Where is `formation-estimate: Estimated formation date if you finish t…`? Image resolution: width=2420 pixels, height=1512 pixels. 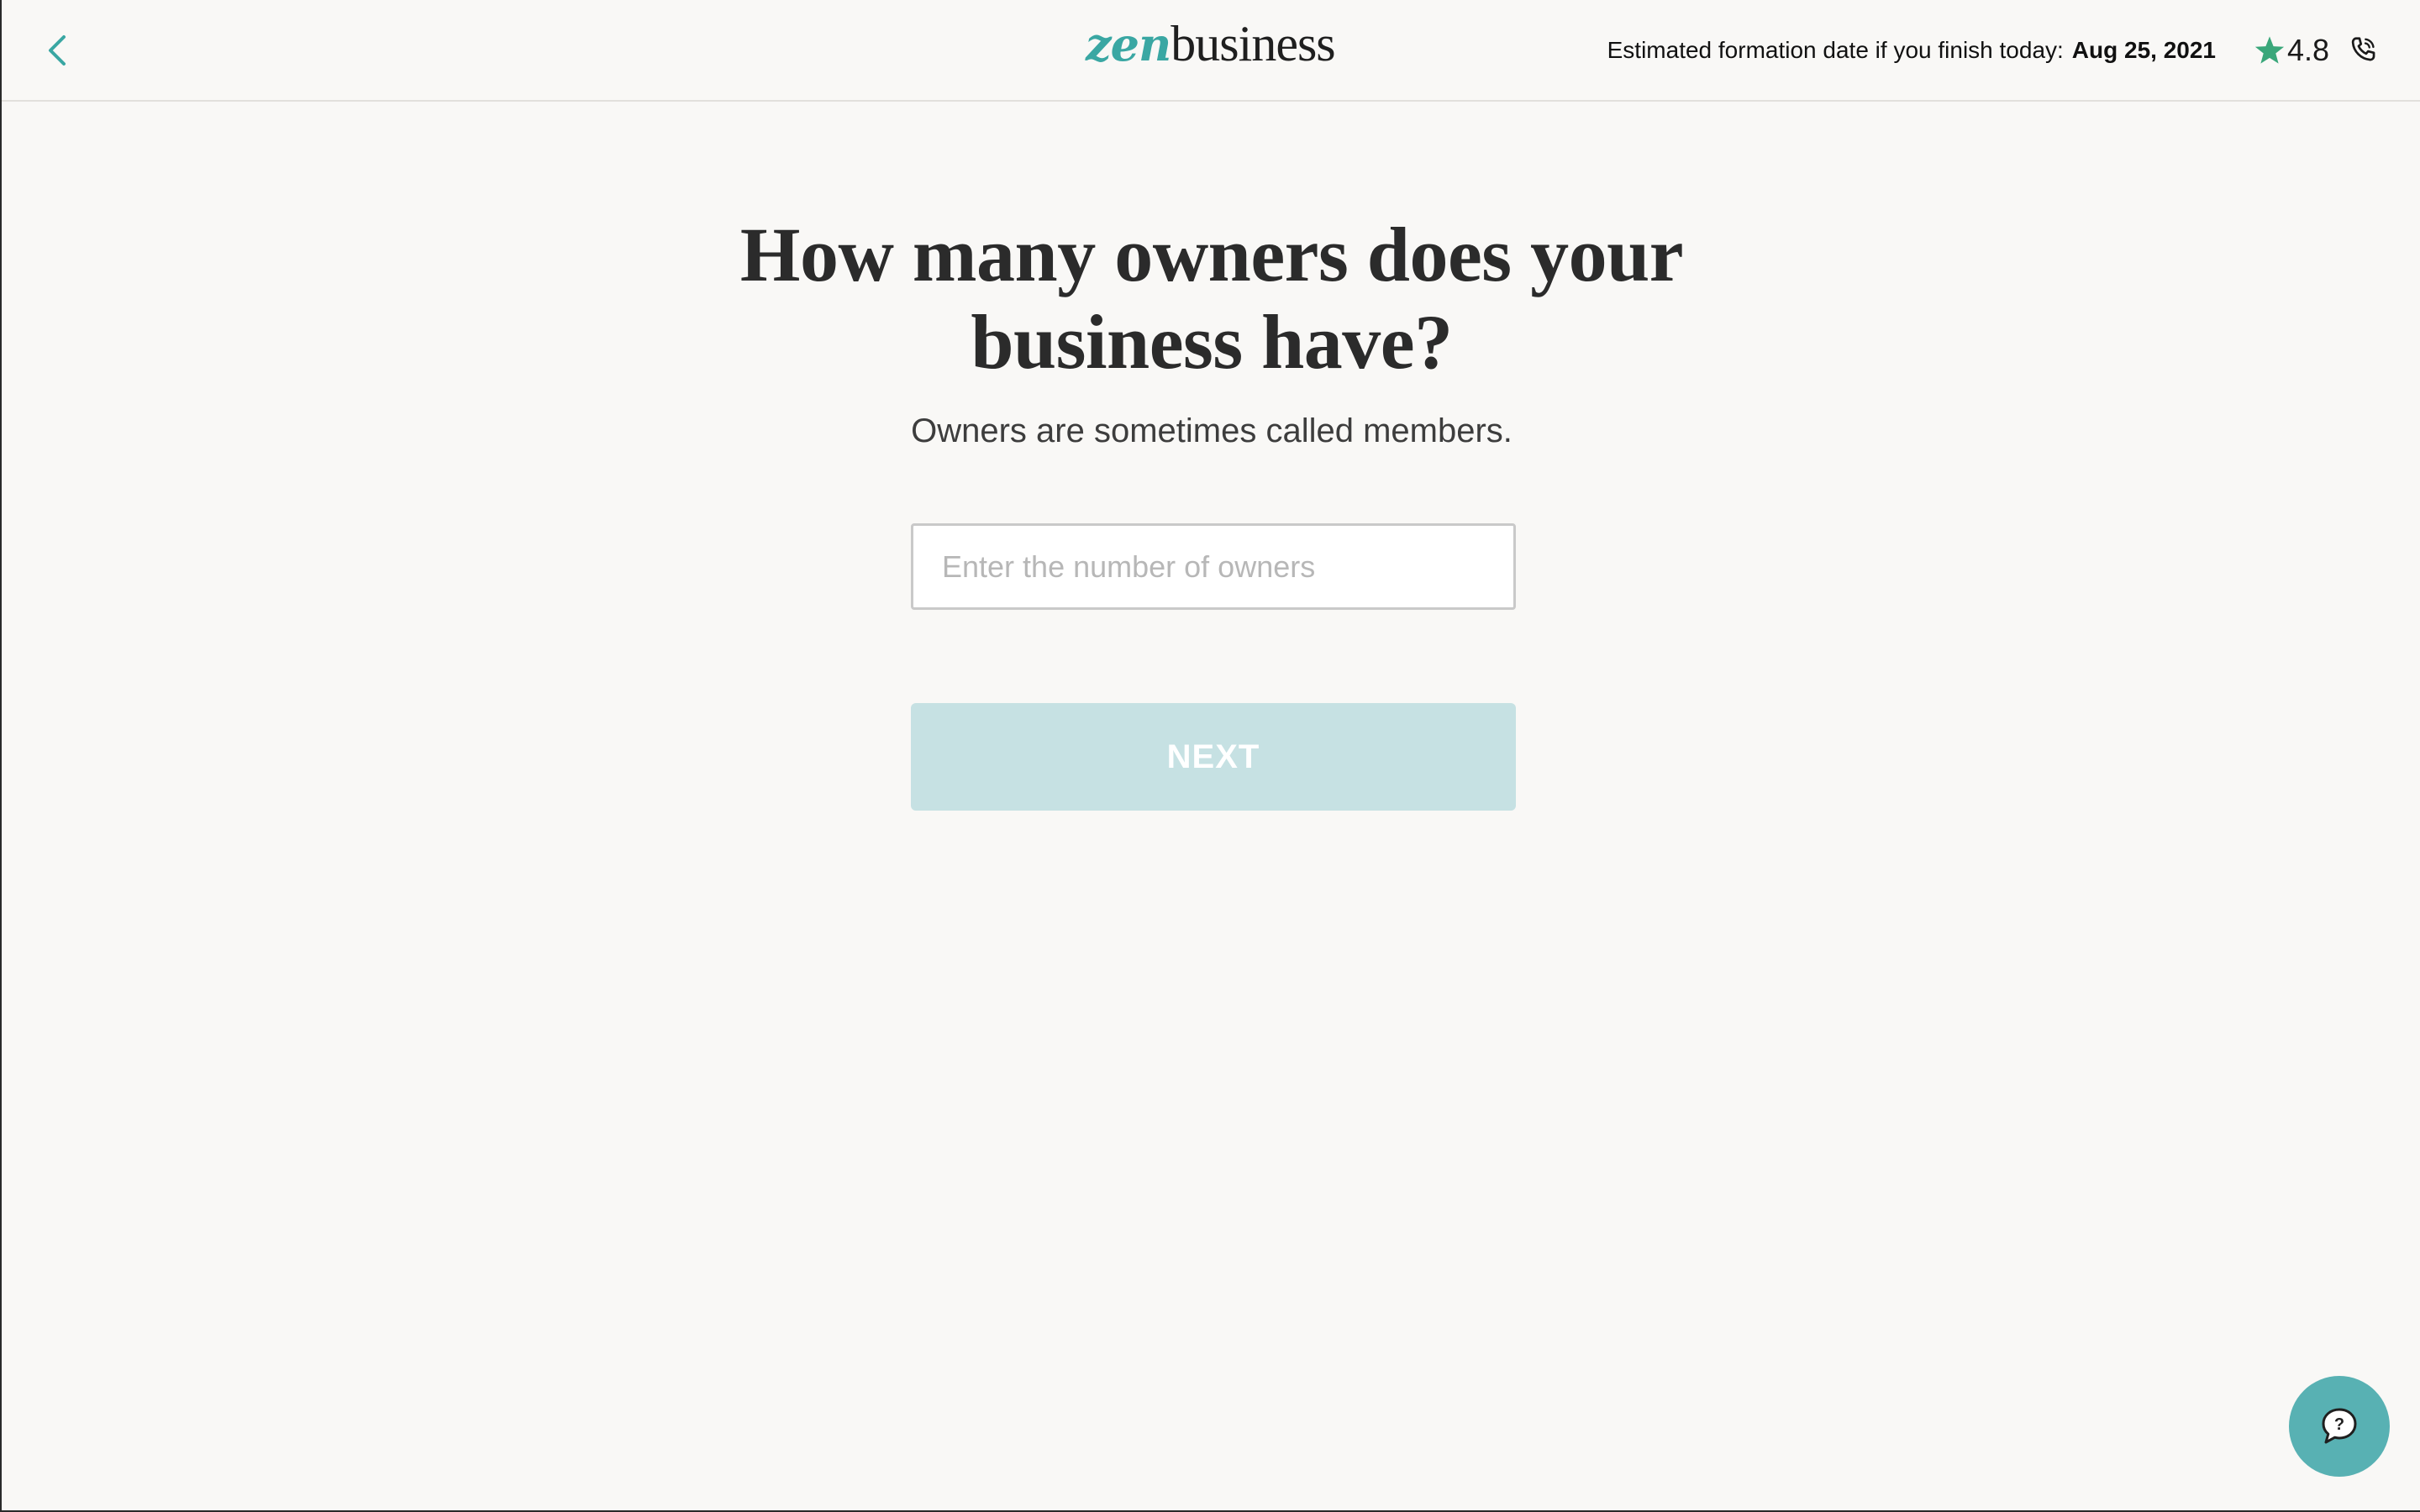 formation-estimate: Estimated formation date if you finish t… is located at coordinates (1912, 50).